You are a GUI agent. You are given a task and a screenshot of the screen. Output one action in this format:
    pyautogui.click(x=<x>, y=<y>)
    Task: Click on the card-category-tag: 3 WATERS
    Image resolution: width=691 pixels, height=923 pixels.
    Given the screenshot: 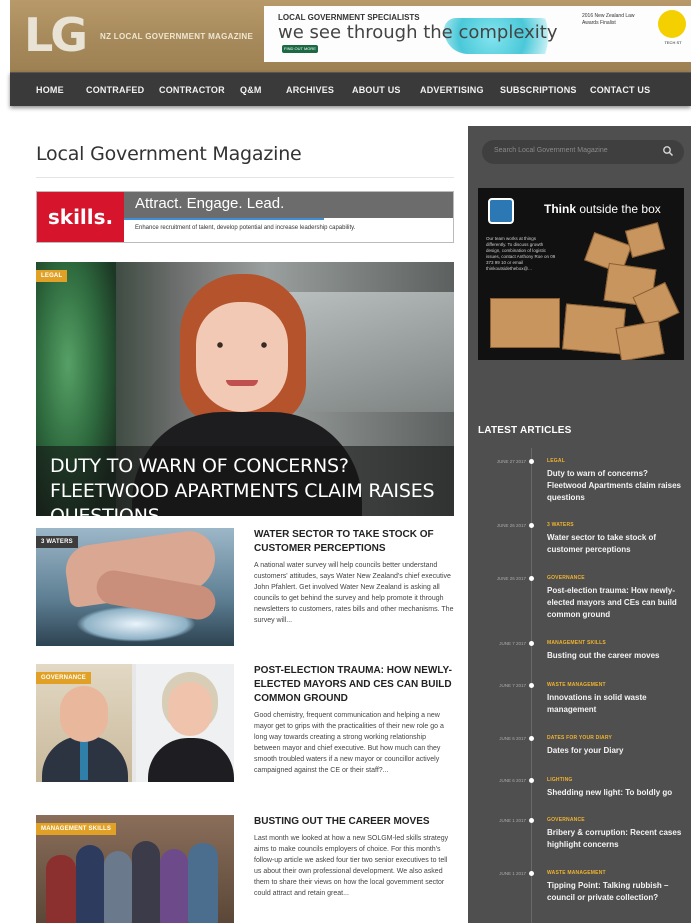 What is the action you would take?
    pyautogui.click(x=57, y=542)
    